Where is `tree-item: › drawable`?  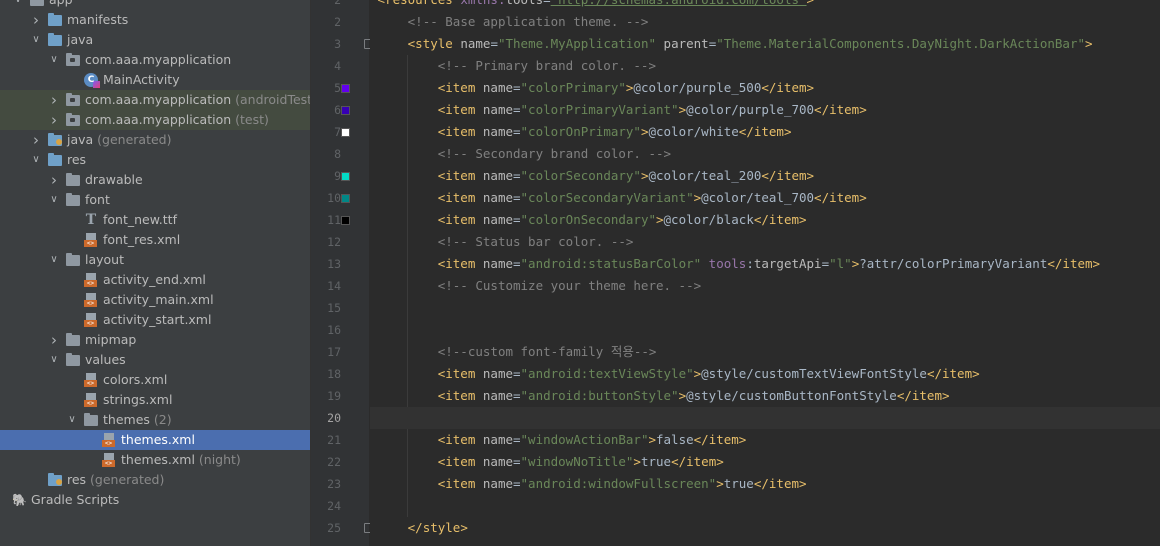
tree-item: › drawable is located at coordinates (155, 180).